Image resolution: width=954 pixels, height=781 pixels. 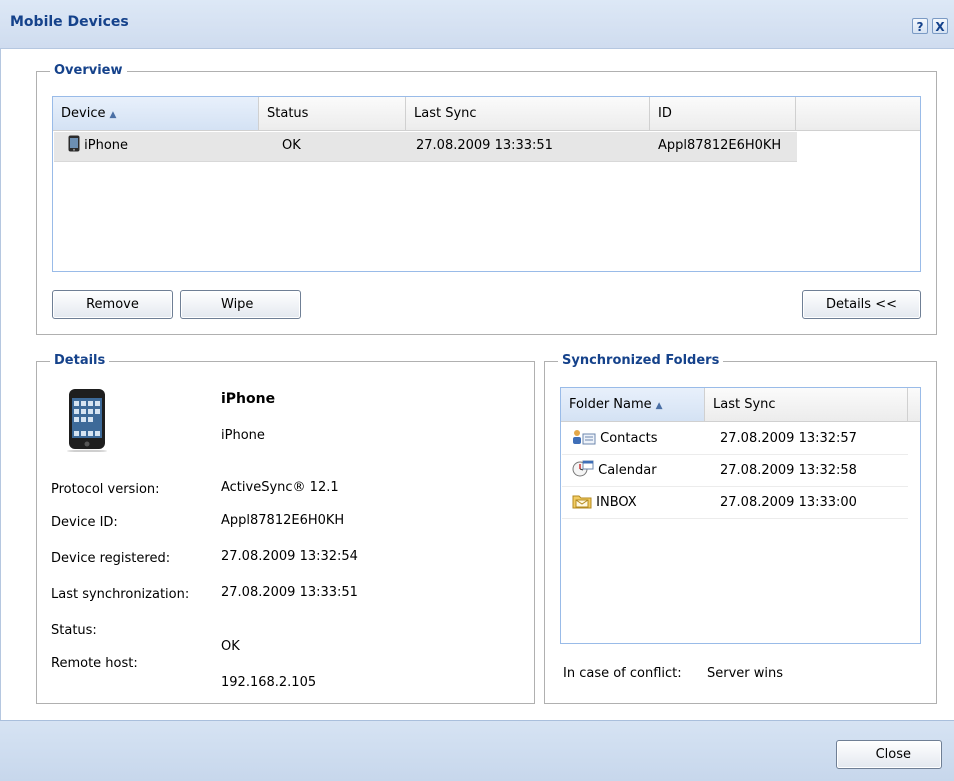 What do you see at coordinates (788, 438) in the screenshot?
I see `folder-last-sync-cell: 27.08.2009 13:32:57` at bounding box center [788, 438].